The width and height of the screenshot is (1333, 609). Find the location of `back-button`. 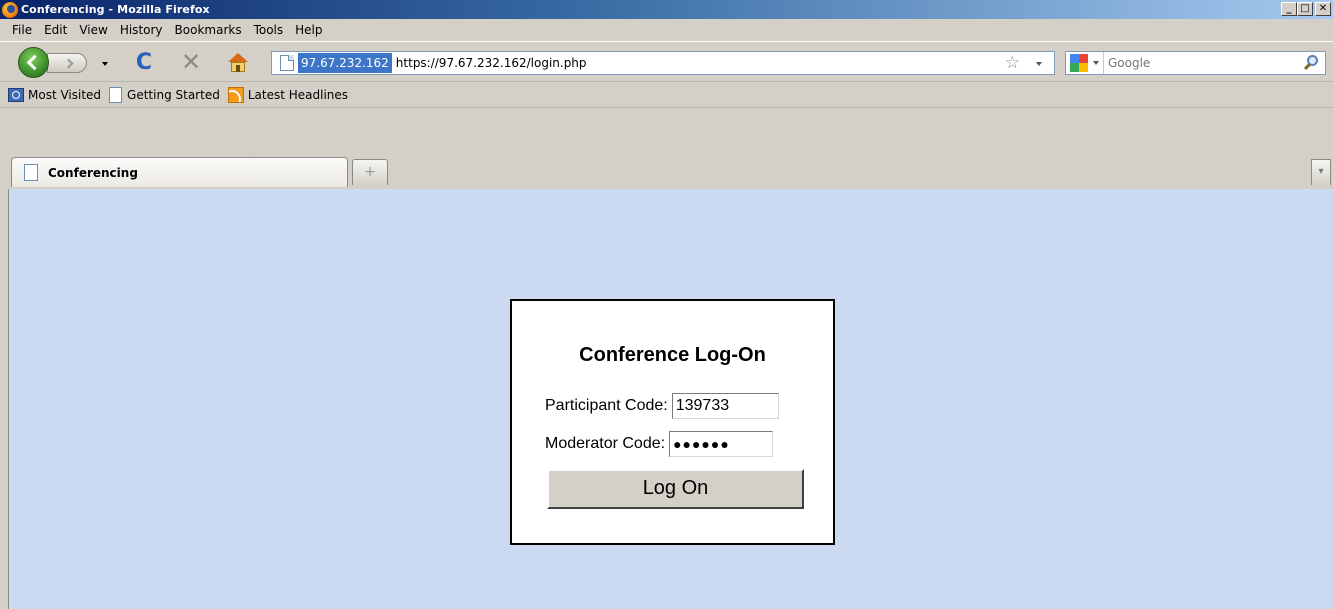

back-button is located at coordinates (33, 62).